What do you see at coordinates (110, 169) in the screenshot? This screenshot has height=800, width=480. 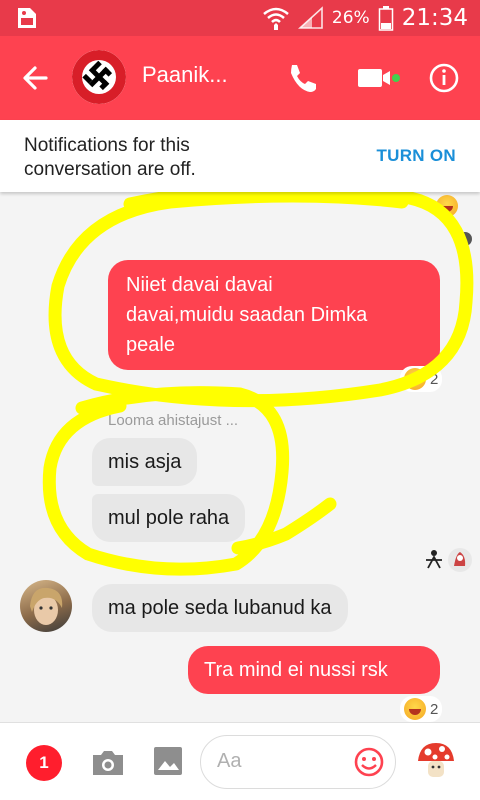 I see `notice-line-2: conversation are off.` at bounding box center [110, 169].